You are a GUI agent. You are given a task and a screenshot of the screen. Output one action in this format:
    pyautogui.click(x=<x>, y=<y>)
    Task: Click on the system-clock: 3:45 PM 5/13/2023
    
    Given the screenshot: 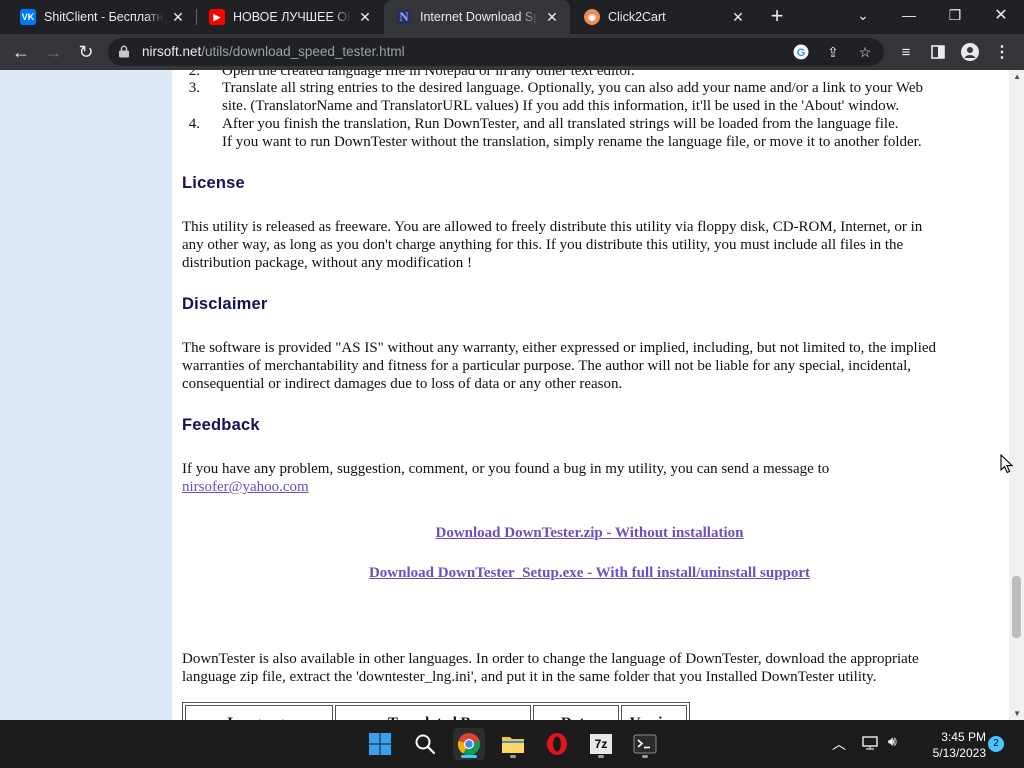 What is the action you would take?
    pyautogui.click(x=949, y=745)
    